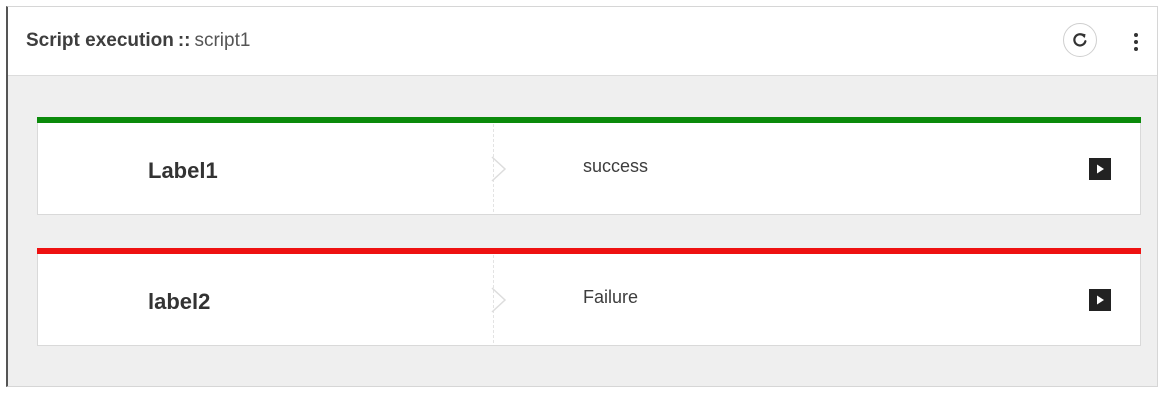 The height and width of the screenshot is (404, 1169). Describe the element at coordinates (222, 40) in the screenshot. I see `title-script-name: script1` at that location.